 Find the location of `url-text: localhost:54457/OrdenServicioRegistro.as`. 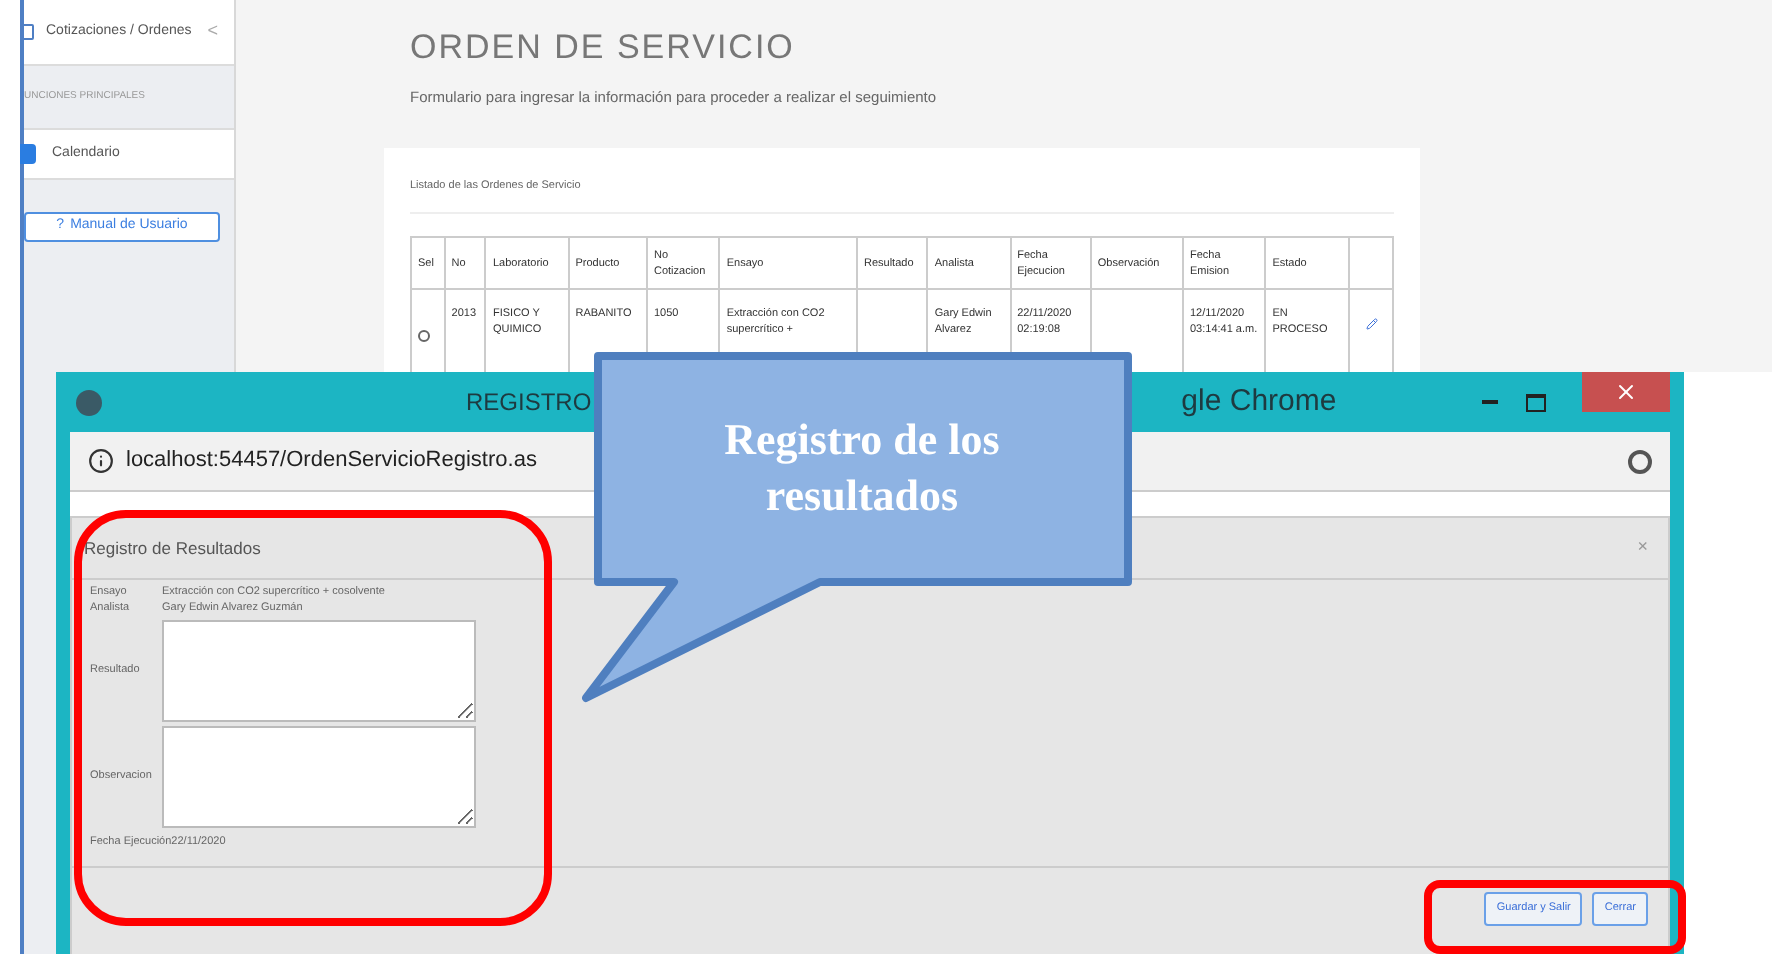

url-text: localhost:54457/OrdenServicioRegistro.as is located at coordinates (331, 461).